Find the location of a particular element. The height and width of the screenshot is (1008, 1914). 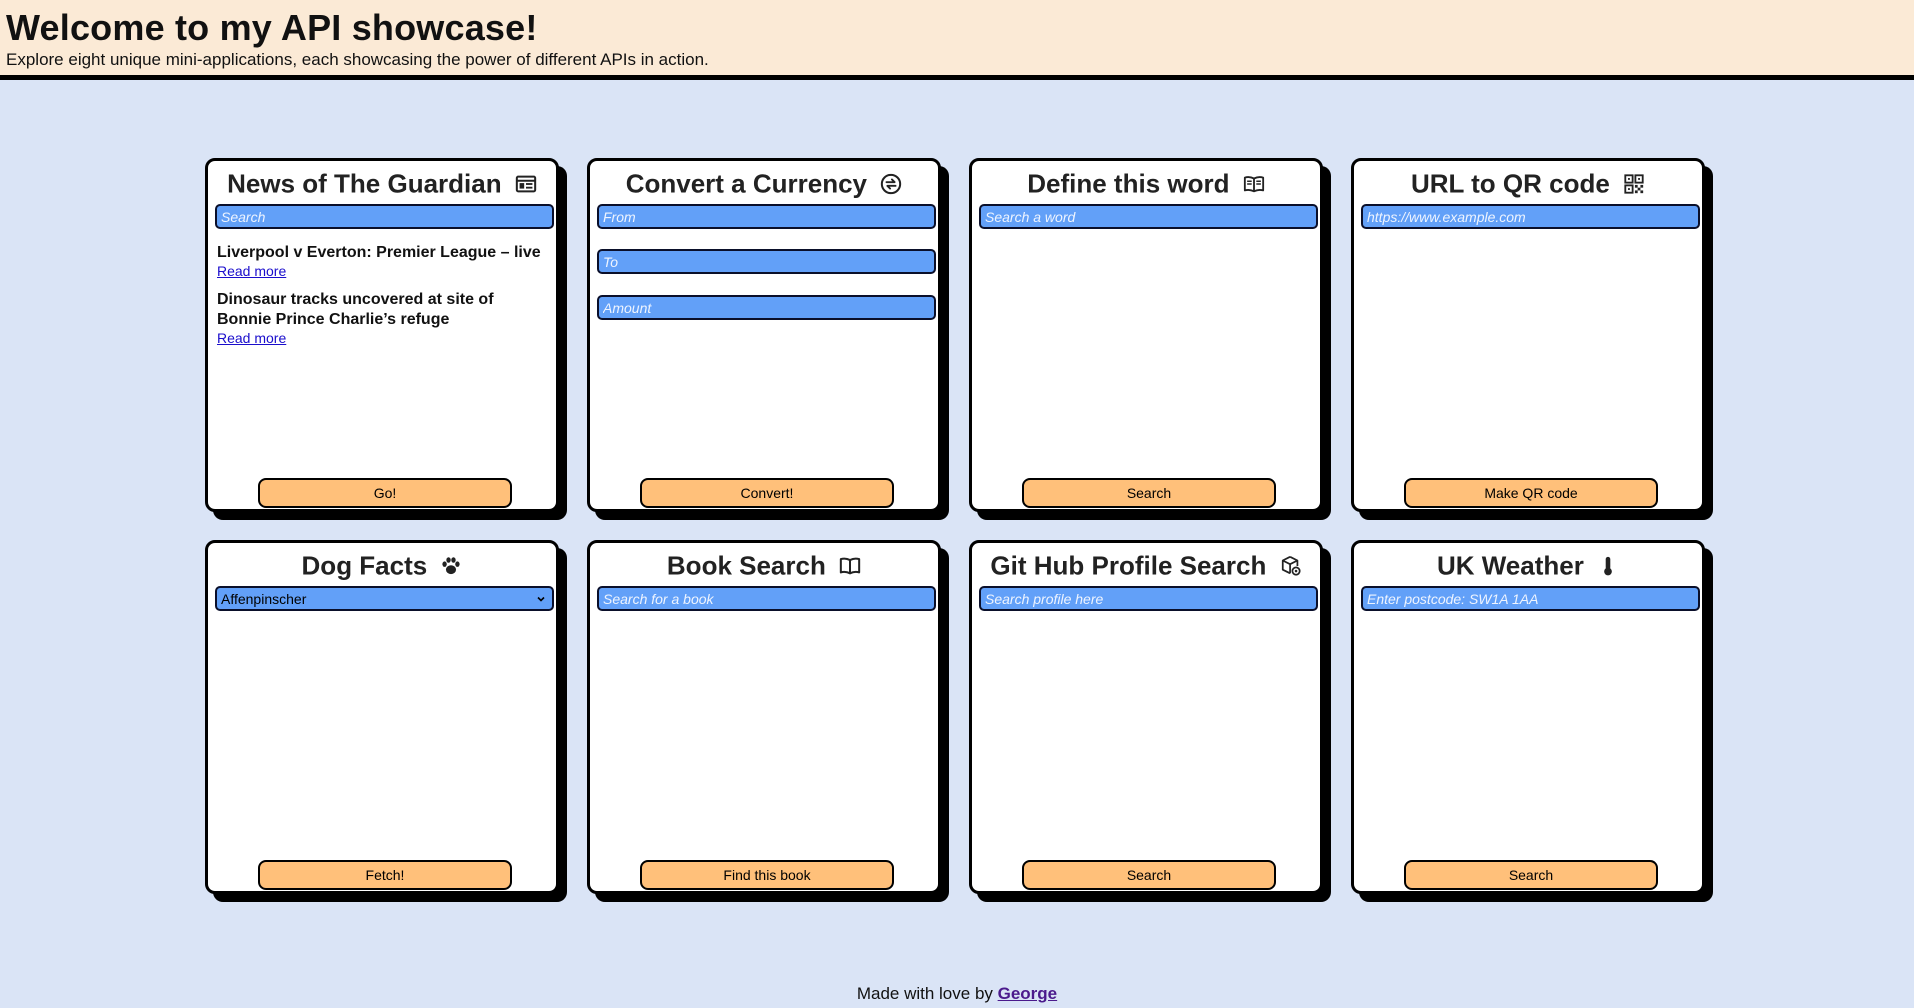

convert-button: Convert! is located at coordinates (767, 493).